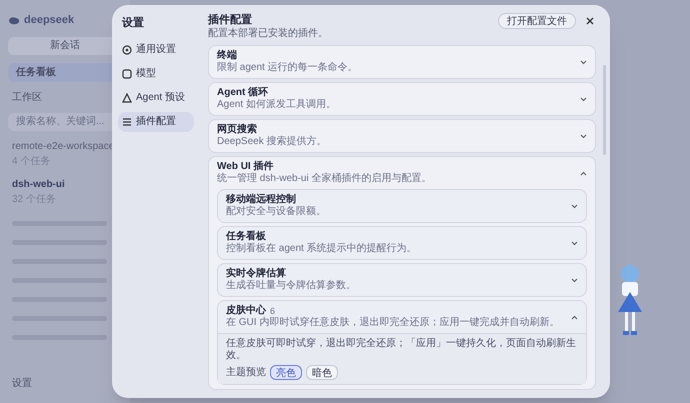 The image size is (690, 403). I want to click on plugin-header: 终端 限制 agent 运行的每一条命令。, so click(402, 62).